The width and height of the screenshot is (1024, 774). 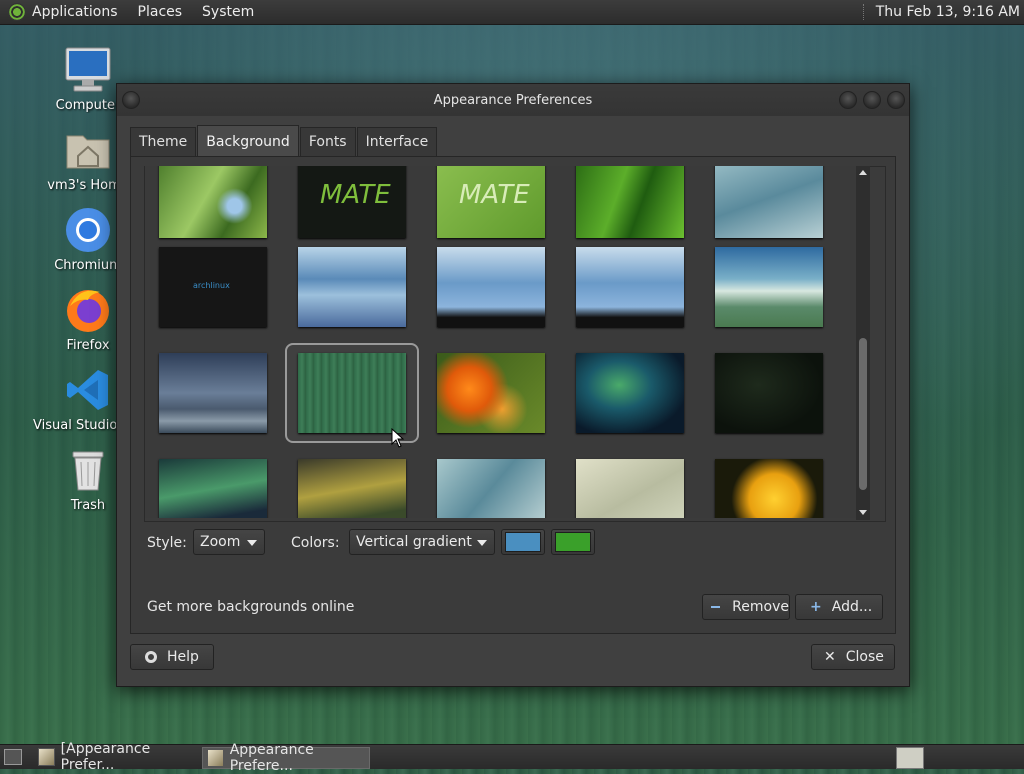 What do you see at coordinates (88, 230) in the screenshot?
I see `chromium-icon` at bounding box center [88, 230].